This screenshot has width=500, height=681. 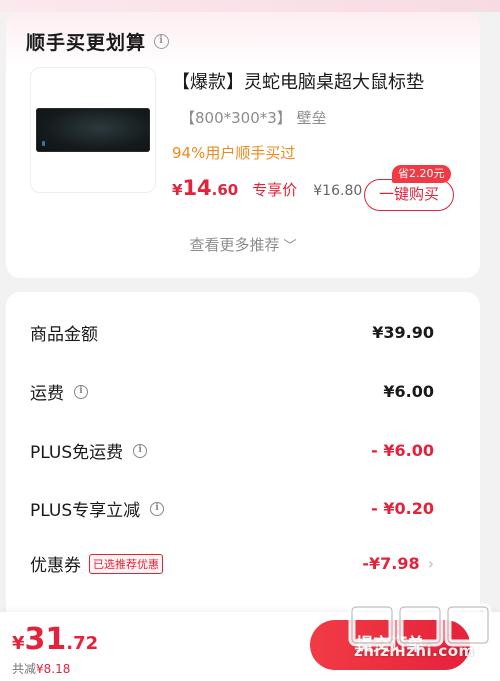 What do you see at coordinates (77, 453) in the screenshot?
I see `row-label-text: PLUS免运费` at bounding box center [77, 453].